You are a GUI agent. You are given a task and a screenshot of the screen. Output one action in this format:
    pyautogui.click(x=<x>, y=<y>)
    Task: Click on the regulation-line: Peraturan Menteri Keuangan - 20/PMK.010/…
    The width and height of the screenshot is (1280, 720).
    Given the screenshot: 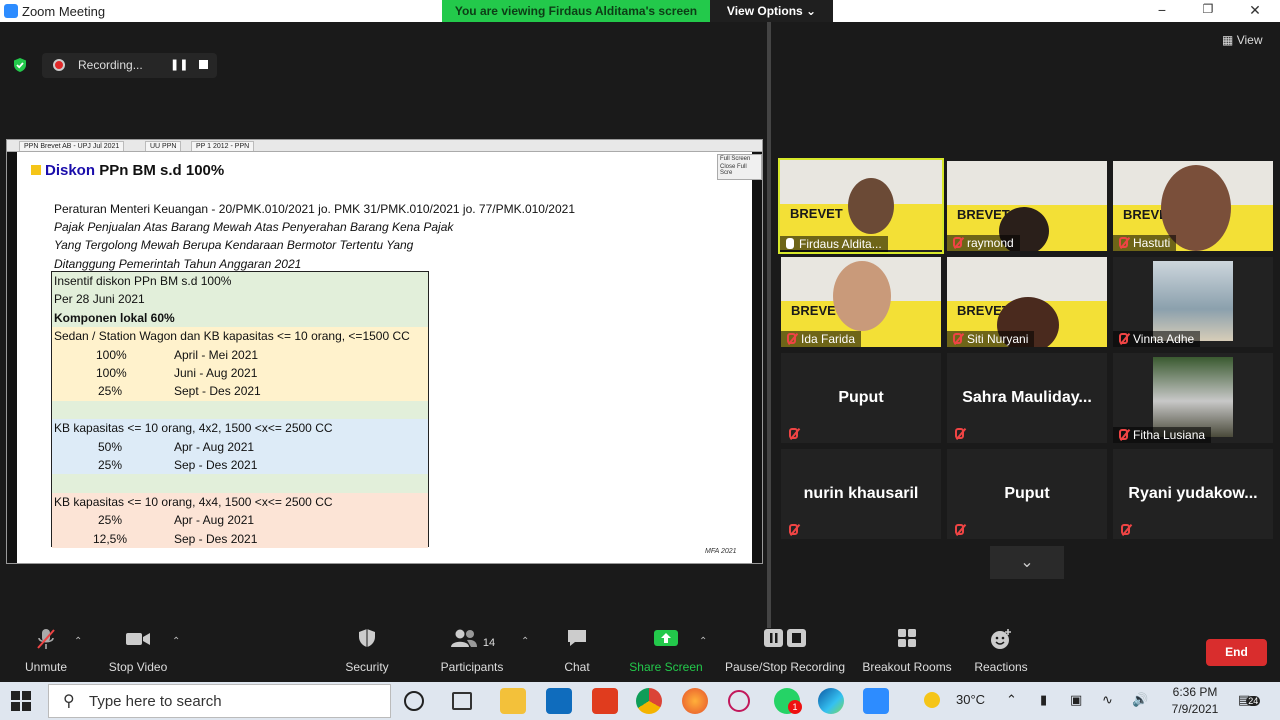 What is the action you would take?
    pyautogui.click(x=314, y=209)
    